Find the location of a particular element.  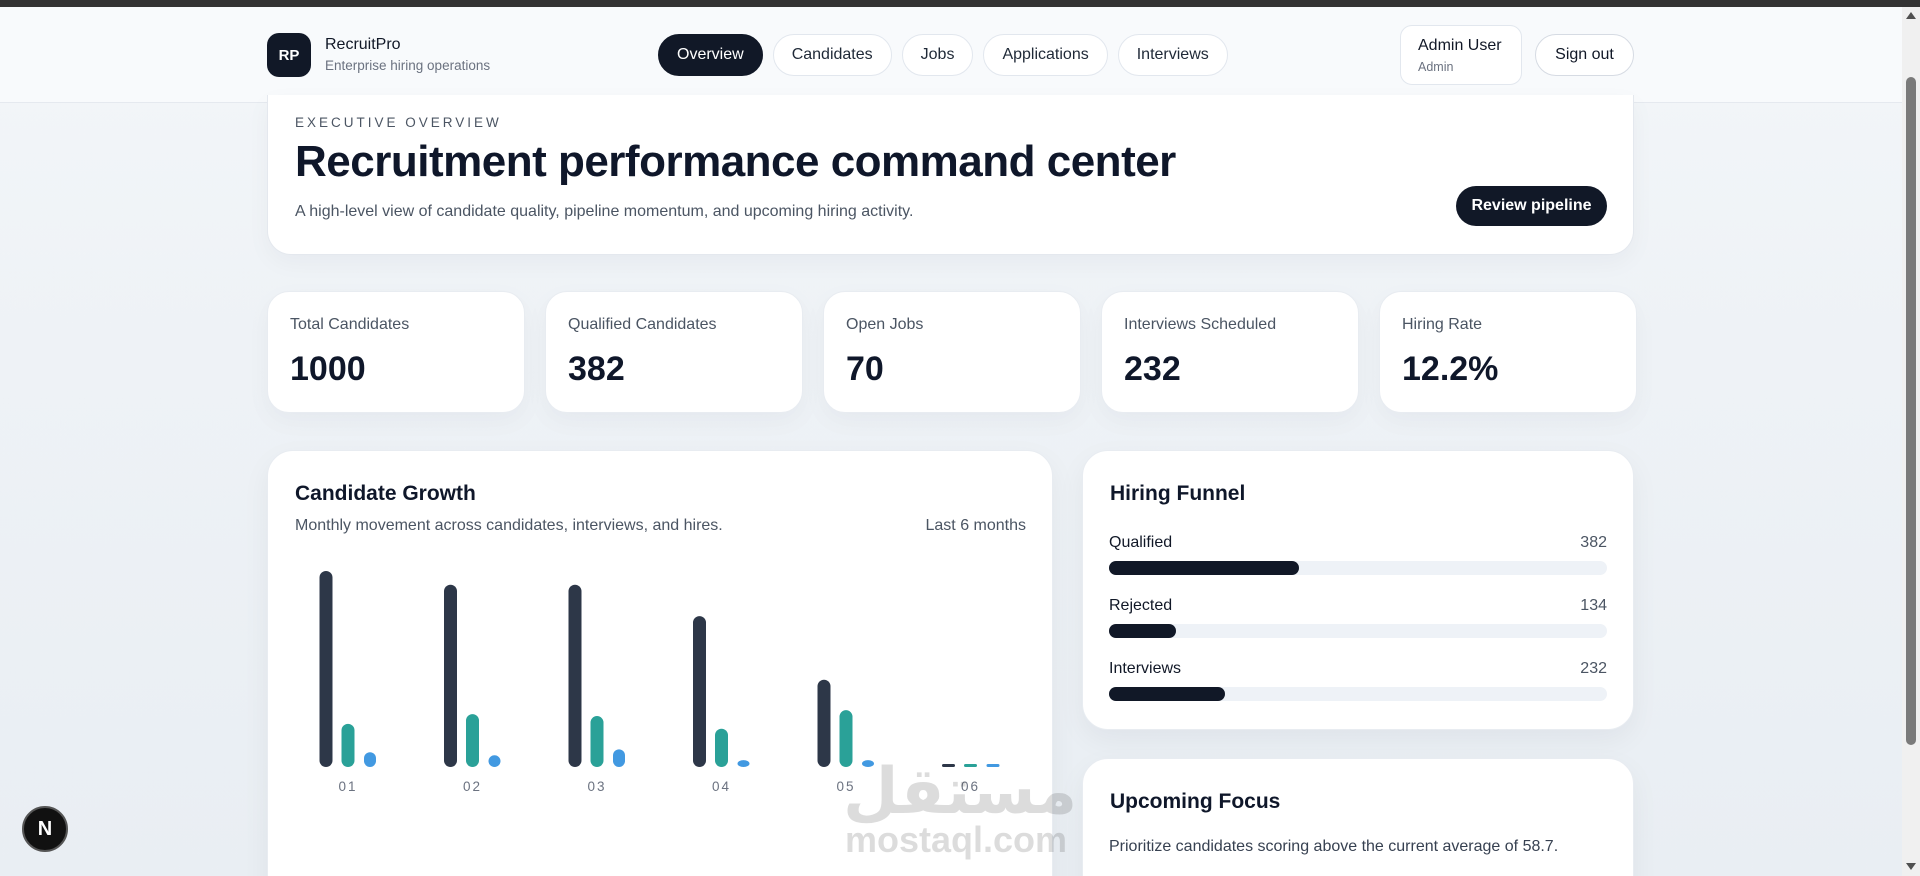

chart-bar-04-s2 is located at coordinates (743, 763).